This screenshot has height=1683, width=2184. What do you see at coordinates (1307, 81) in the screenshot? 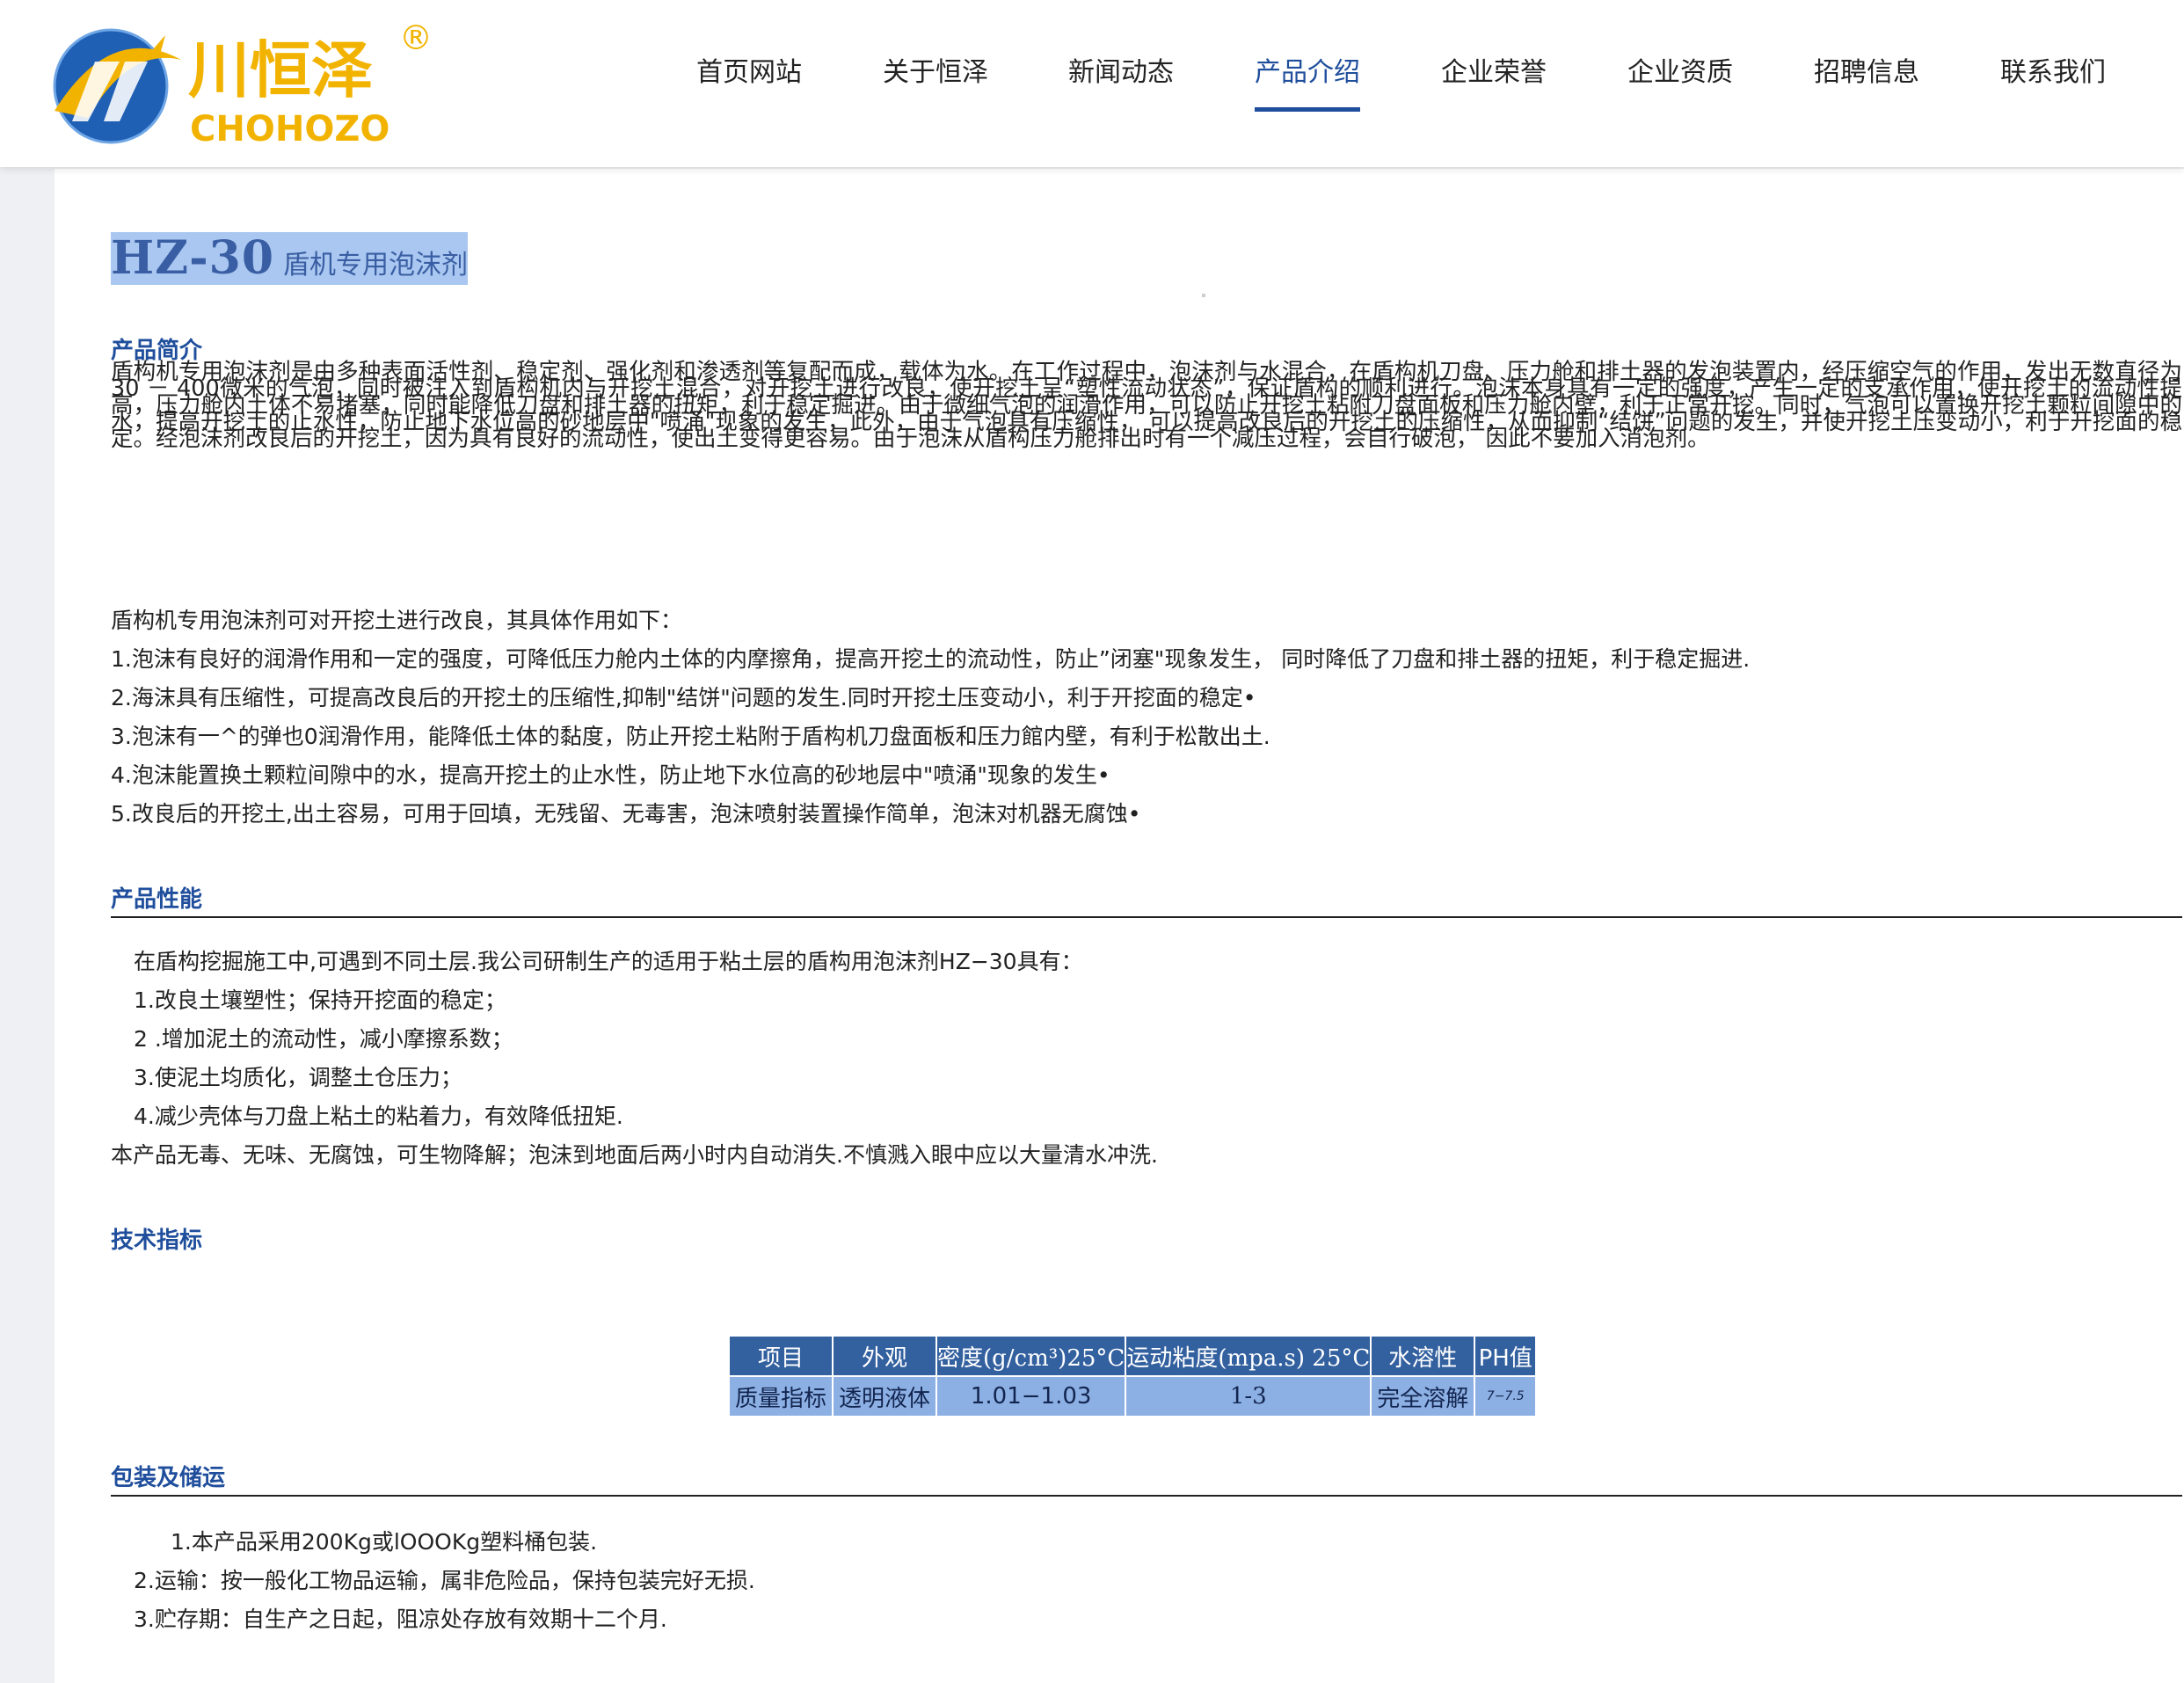
I see `nav-item-products: 产品介绍` at bounding box center [1307, 81].